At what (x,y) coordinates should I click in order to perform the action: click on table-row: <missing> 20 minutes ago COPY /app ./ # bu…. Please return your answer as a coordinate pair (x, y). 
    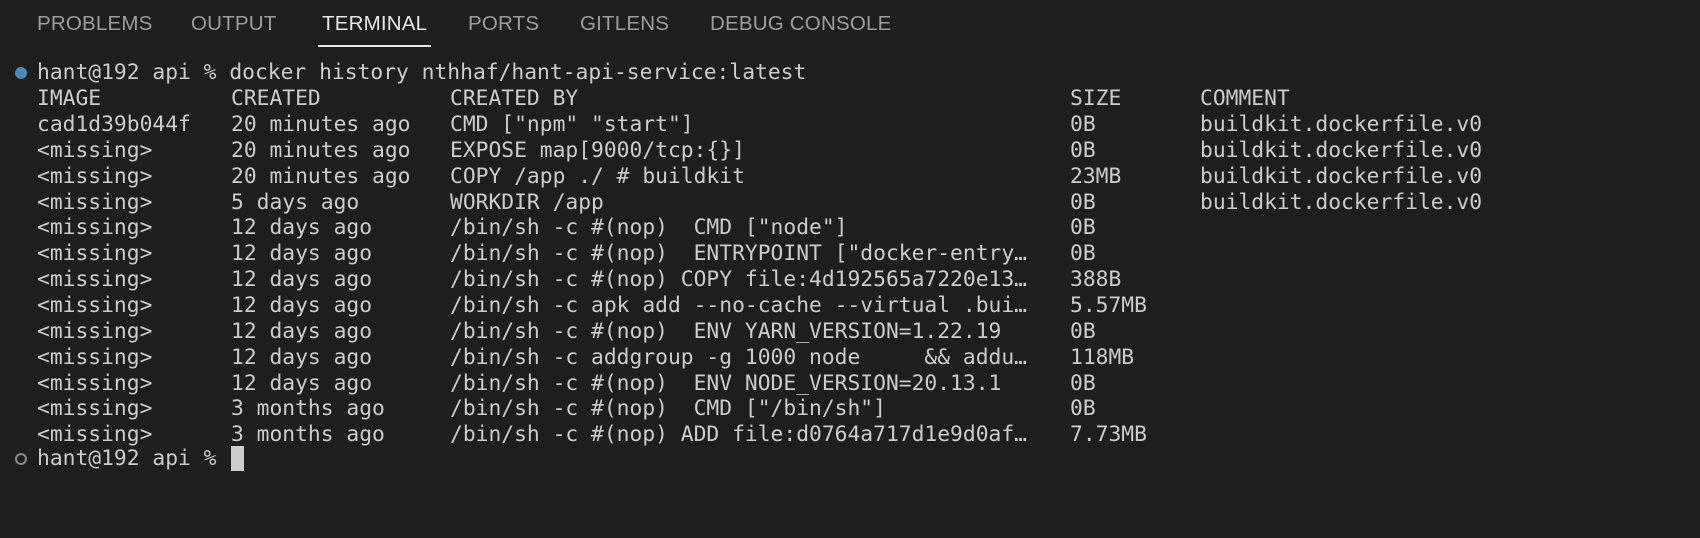
    Looking at the image, I should click on (850, 177).